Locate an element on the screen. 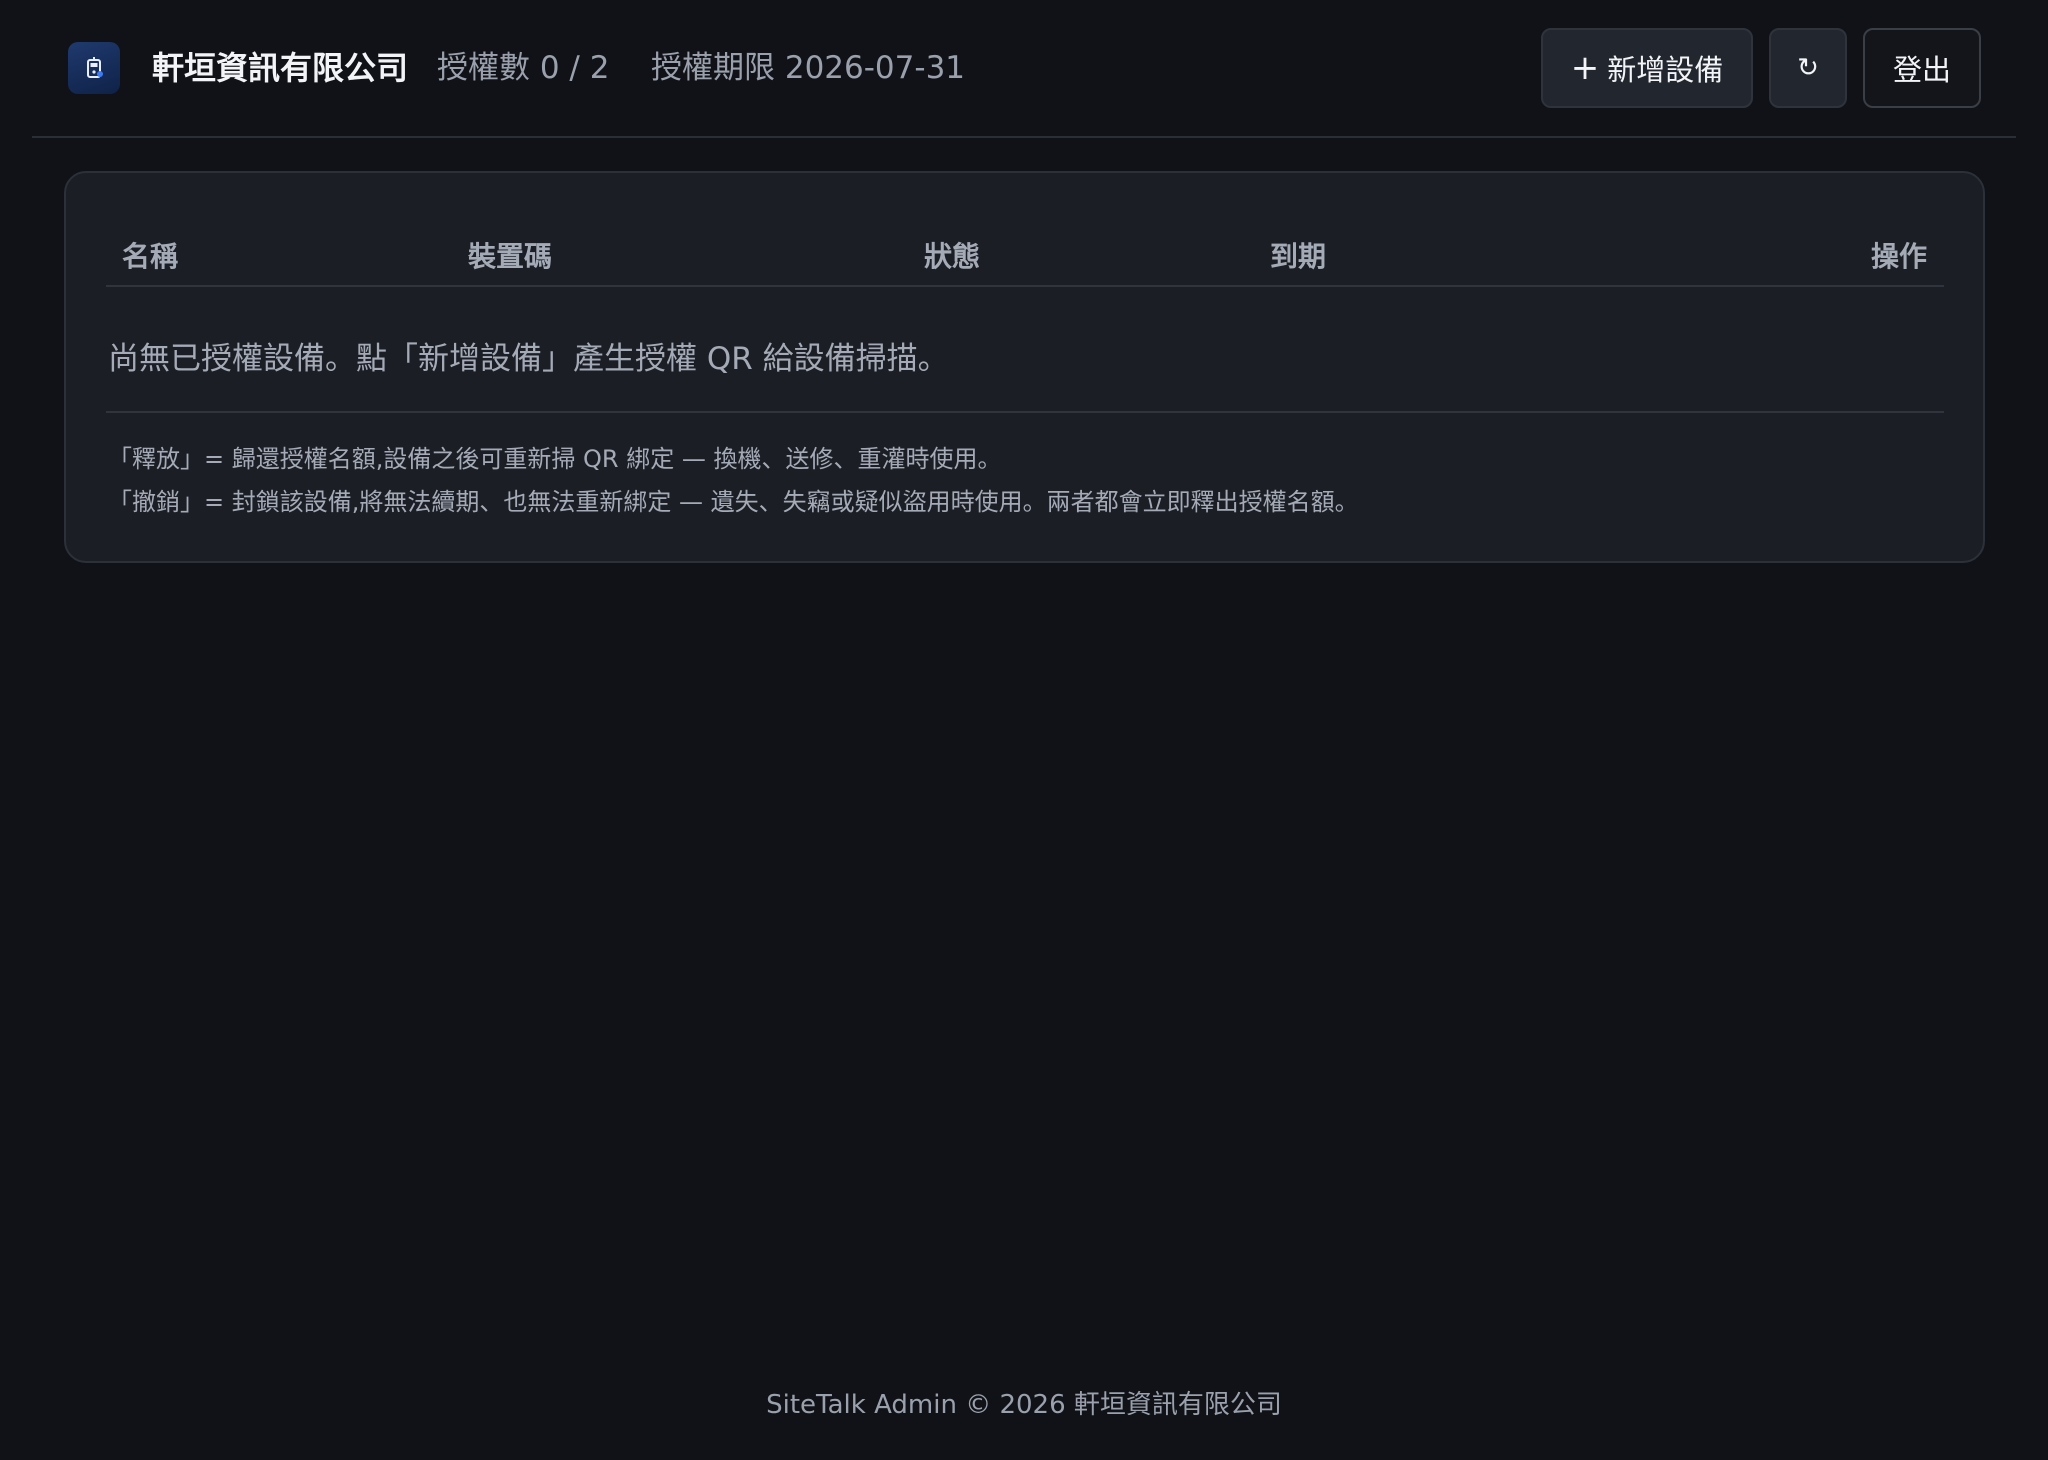  company-name: 軒垣資訊有限公司 is located at coordinates (280, 68).